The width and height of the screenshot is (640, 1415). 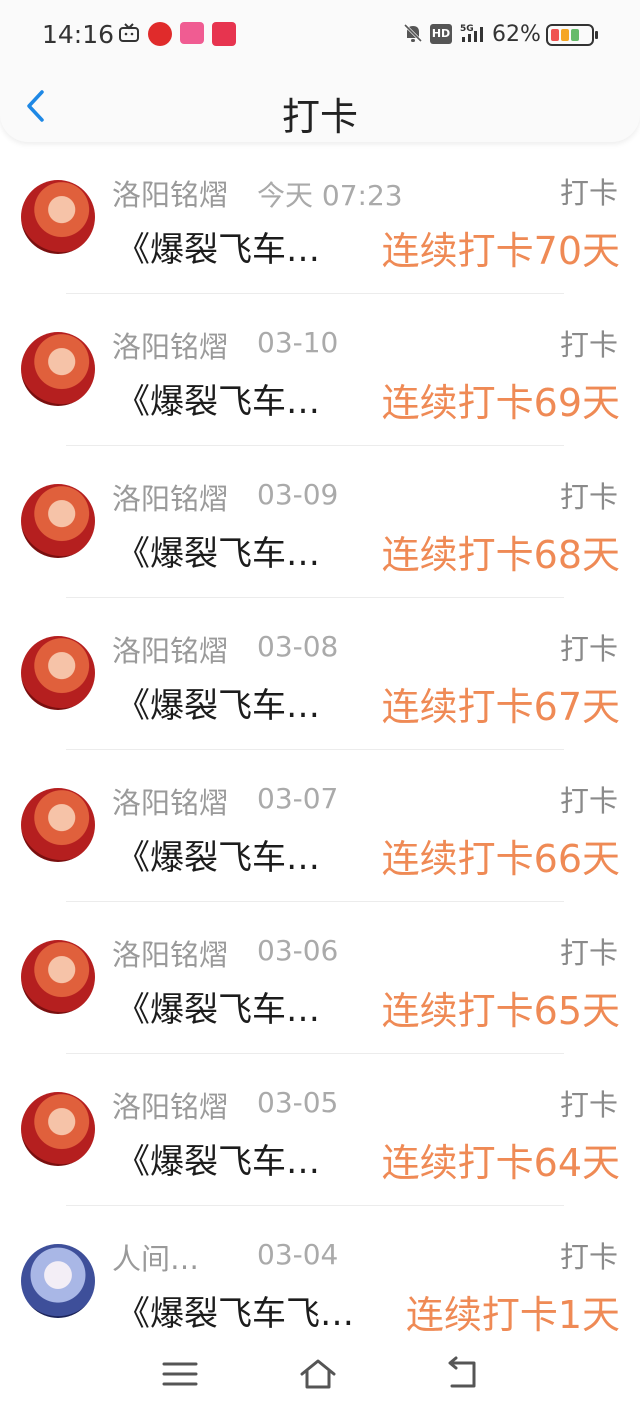 I want to click on checkin-row: 洛阳铭熠 03-10 打卡《爆裂飞车… 连续打卡69天, so click(x=320, y=370).